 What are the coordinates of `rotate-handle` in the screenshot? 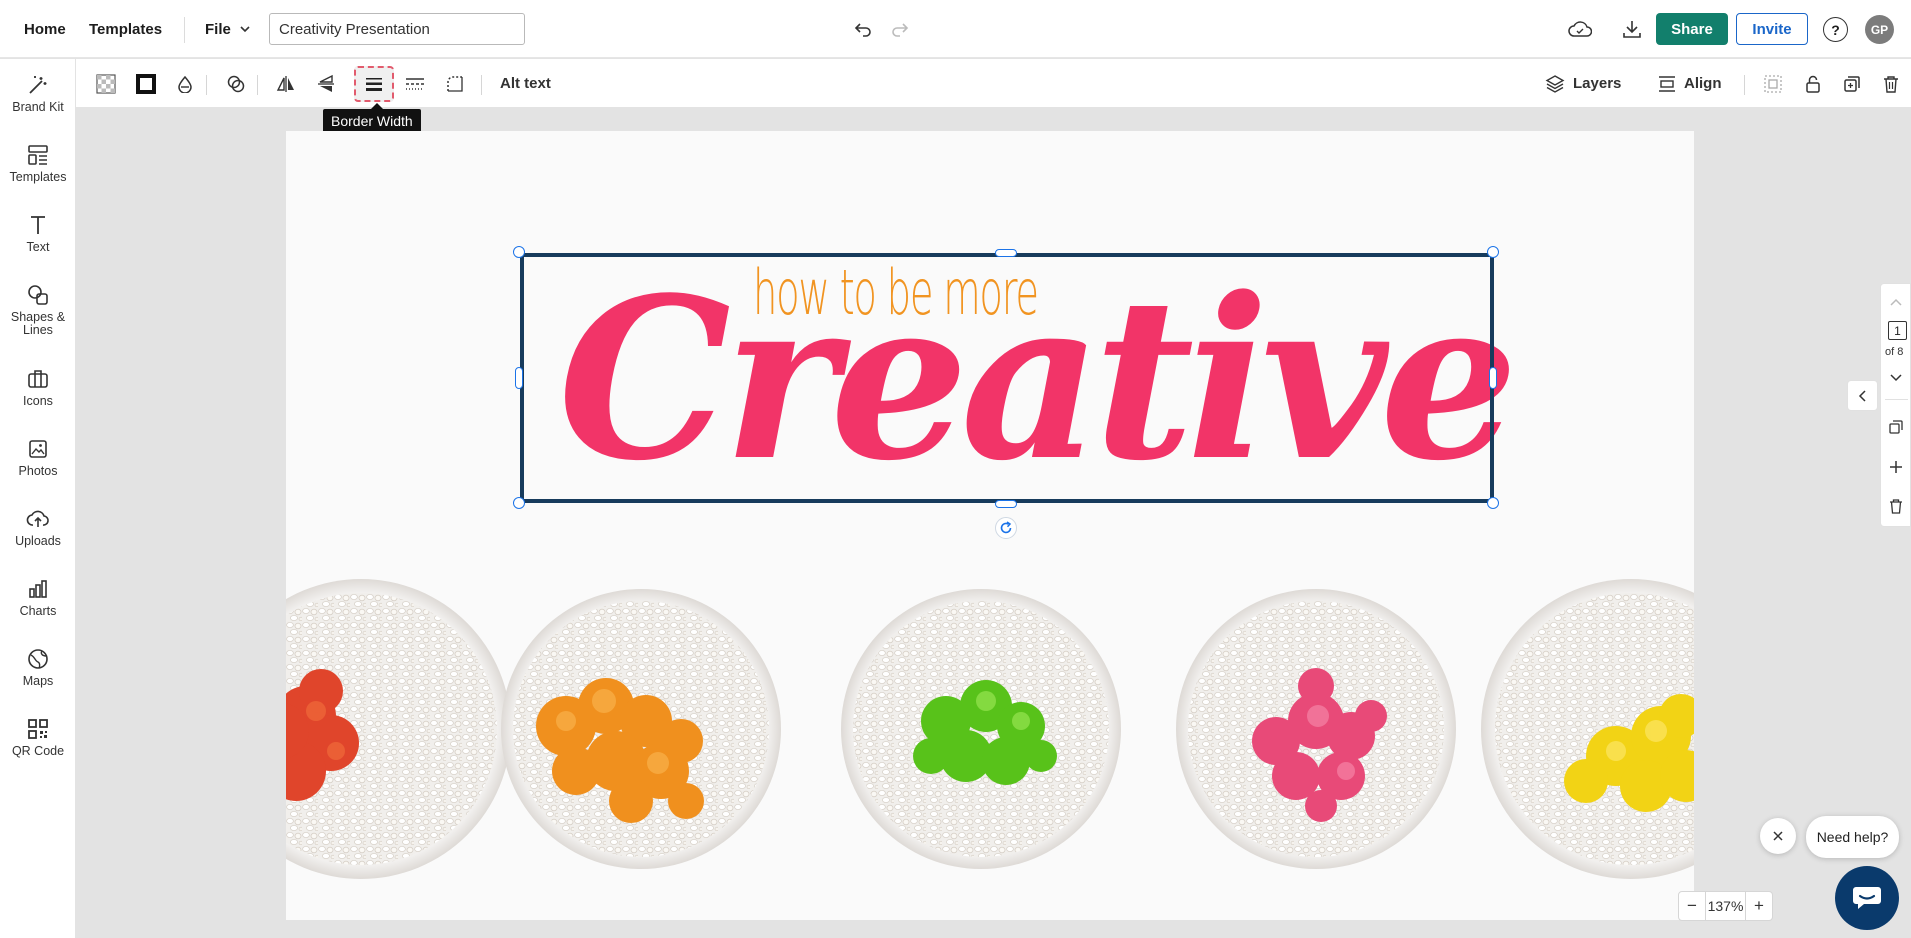 It's located at (1006, 528).